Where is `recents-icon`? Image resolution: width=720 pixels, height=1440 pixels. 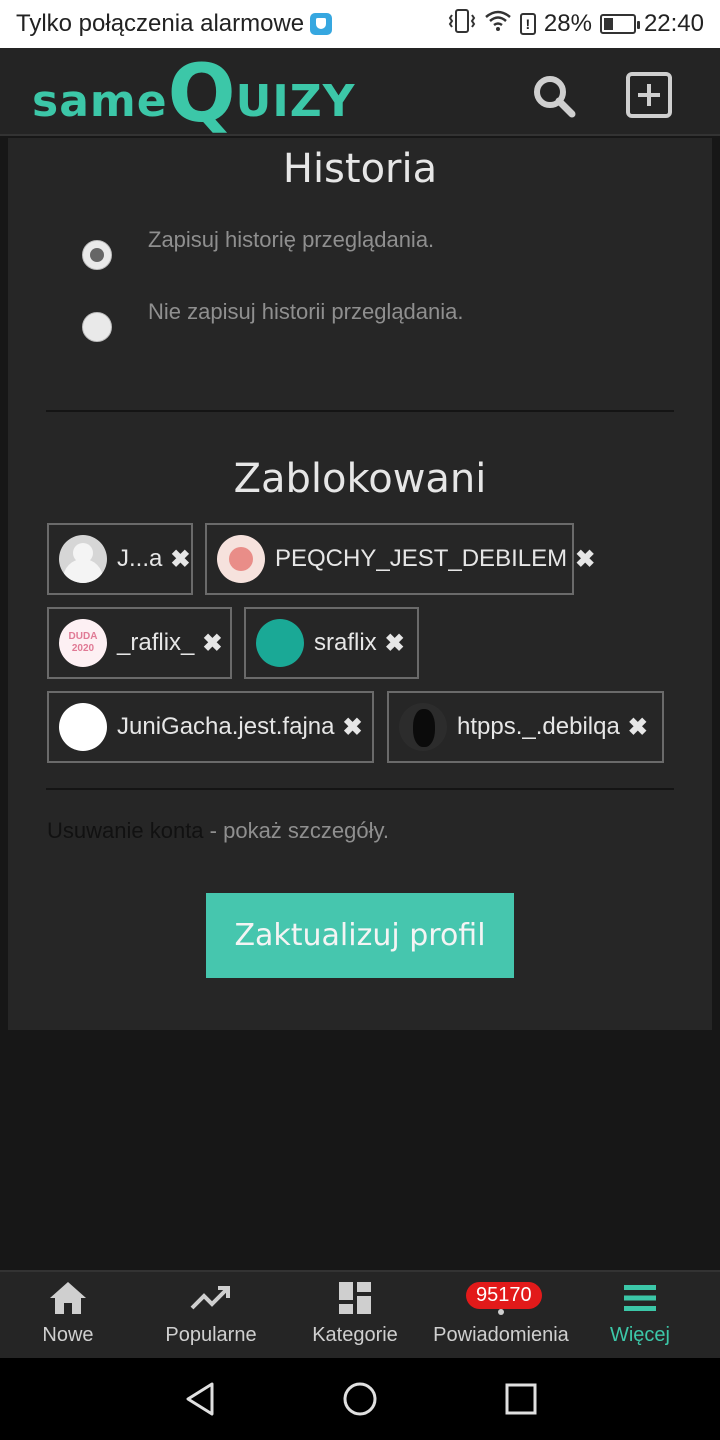
recents-icon is located at coordinates (521, 1401).